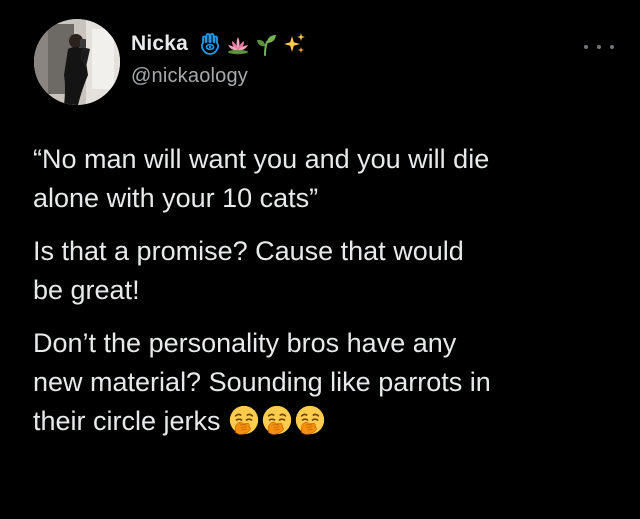 This screenshot has height=519, width=640. Describe the element at coordinates (266, 44) in the screenshot. I see `seedling-icon` at that location.